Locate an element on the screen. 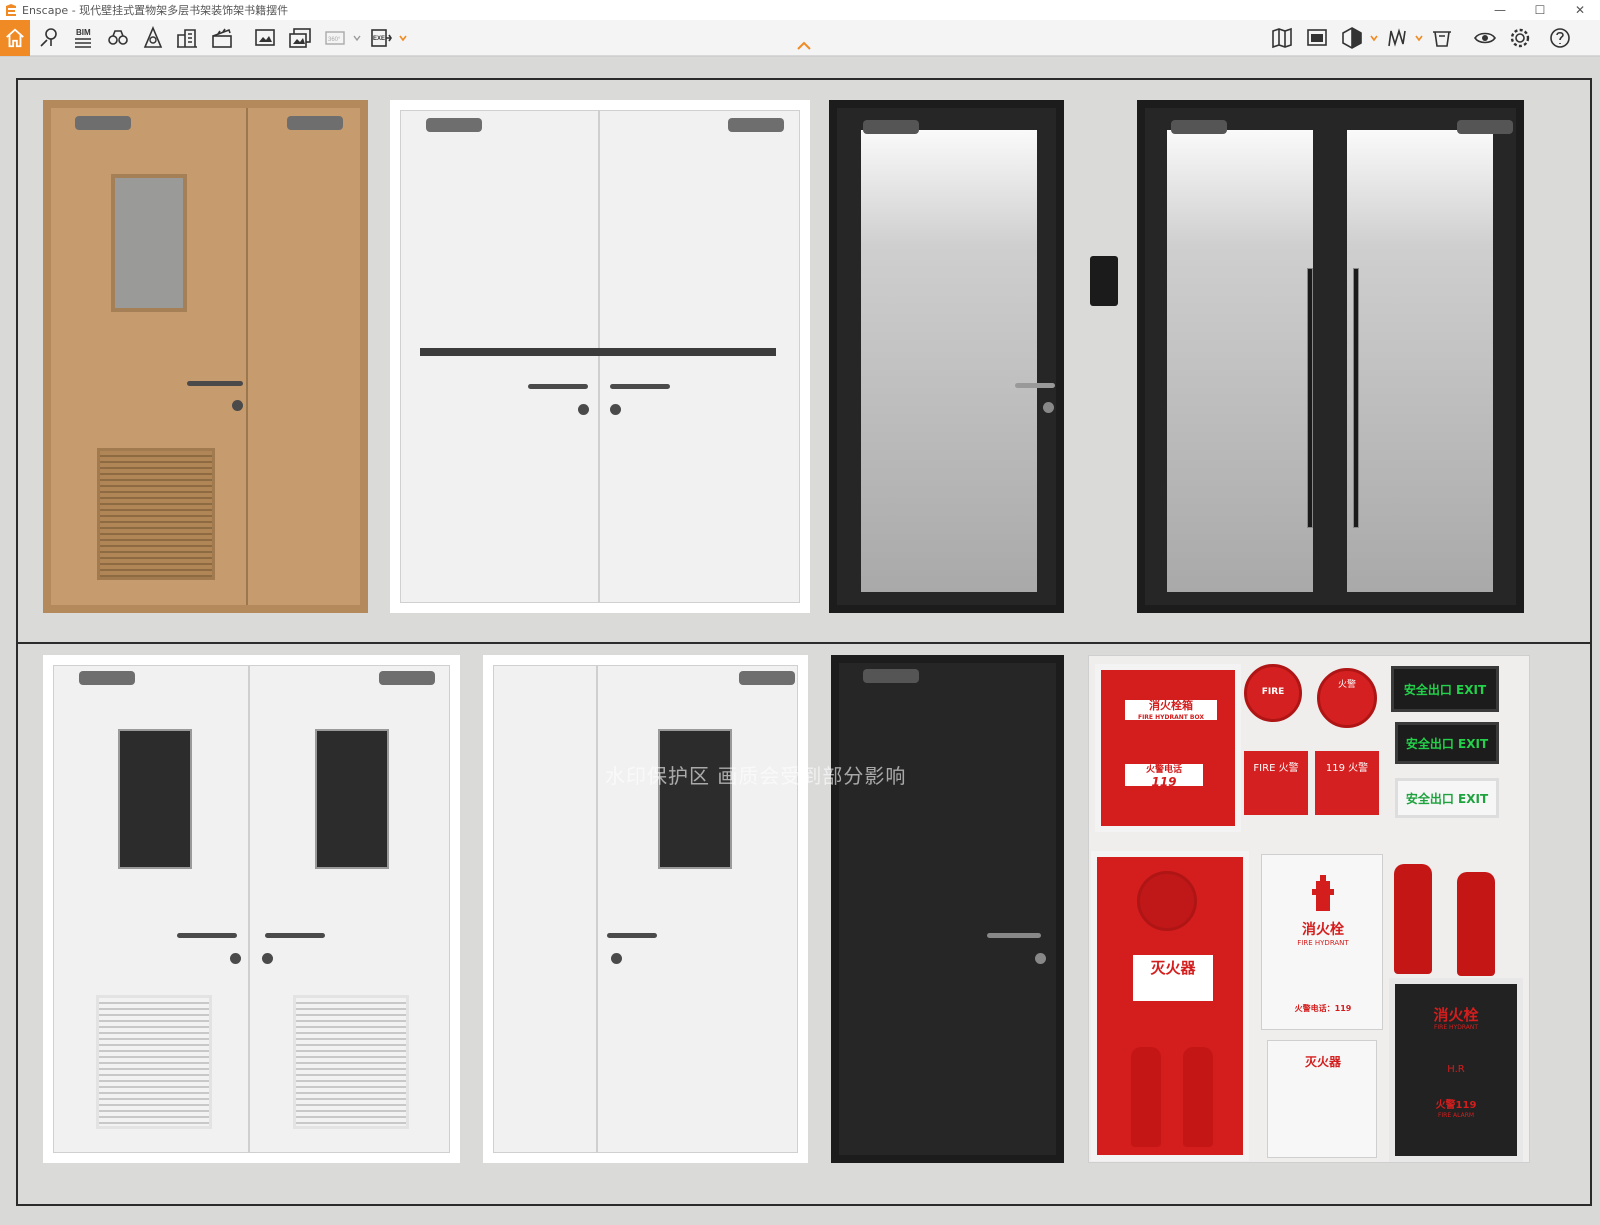 The width and height of the screenshot is (1600, 1225). asset-library-button is located at coordinates (1442, 38).